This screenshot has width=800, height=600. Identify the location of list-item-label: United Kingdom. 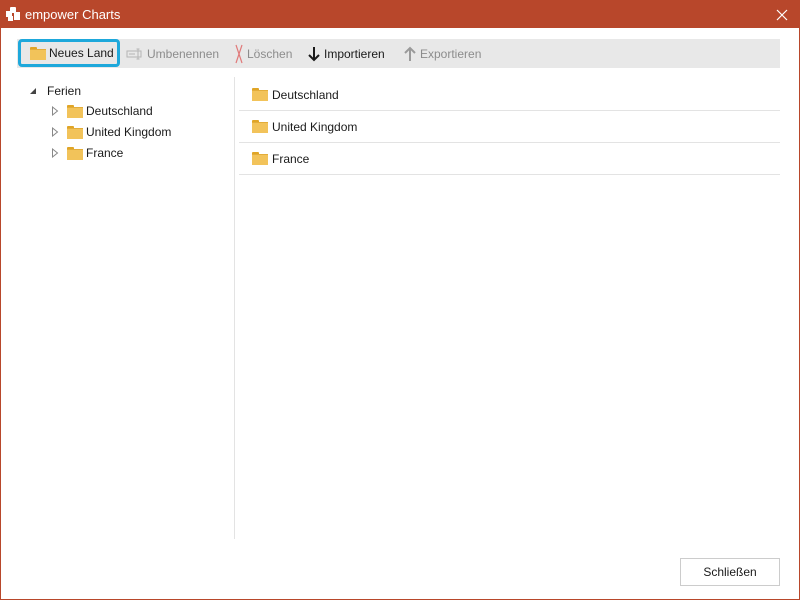
(315, 126).